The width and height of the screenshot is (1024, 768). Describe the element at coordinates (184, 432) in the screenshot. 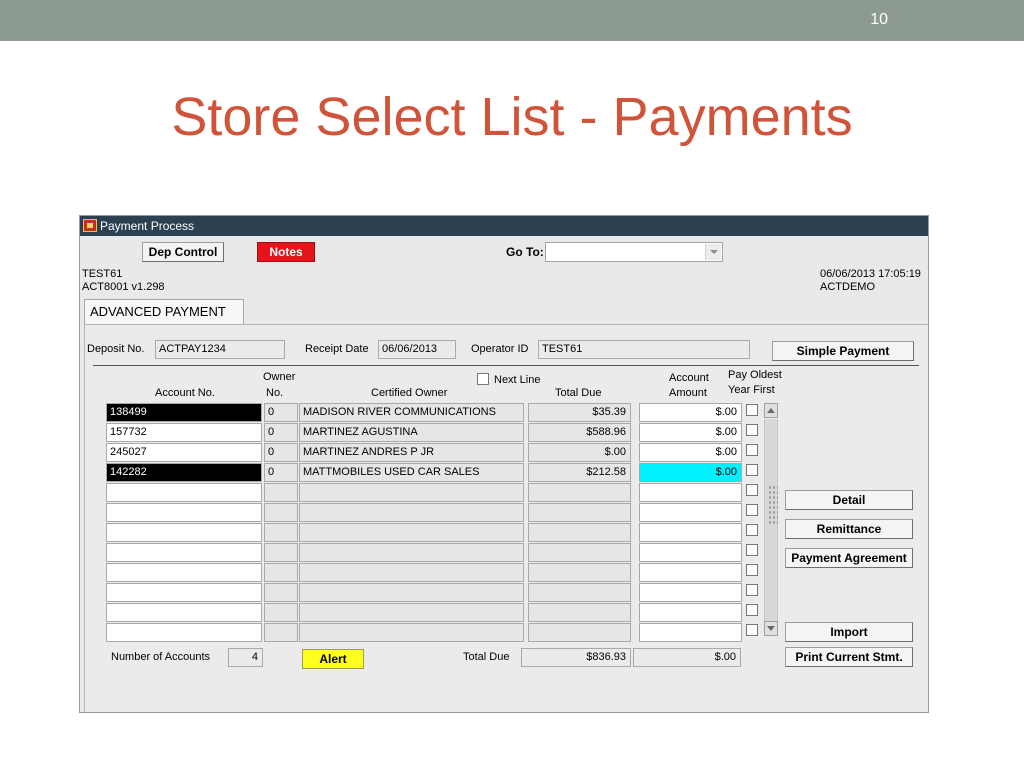

I see `account-no-cell: 157732` at that location.